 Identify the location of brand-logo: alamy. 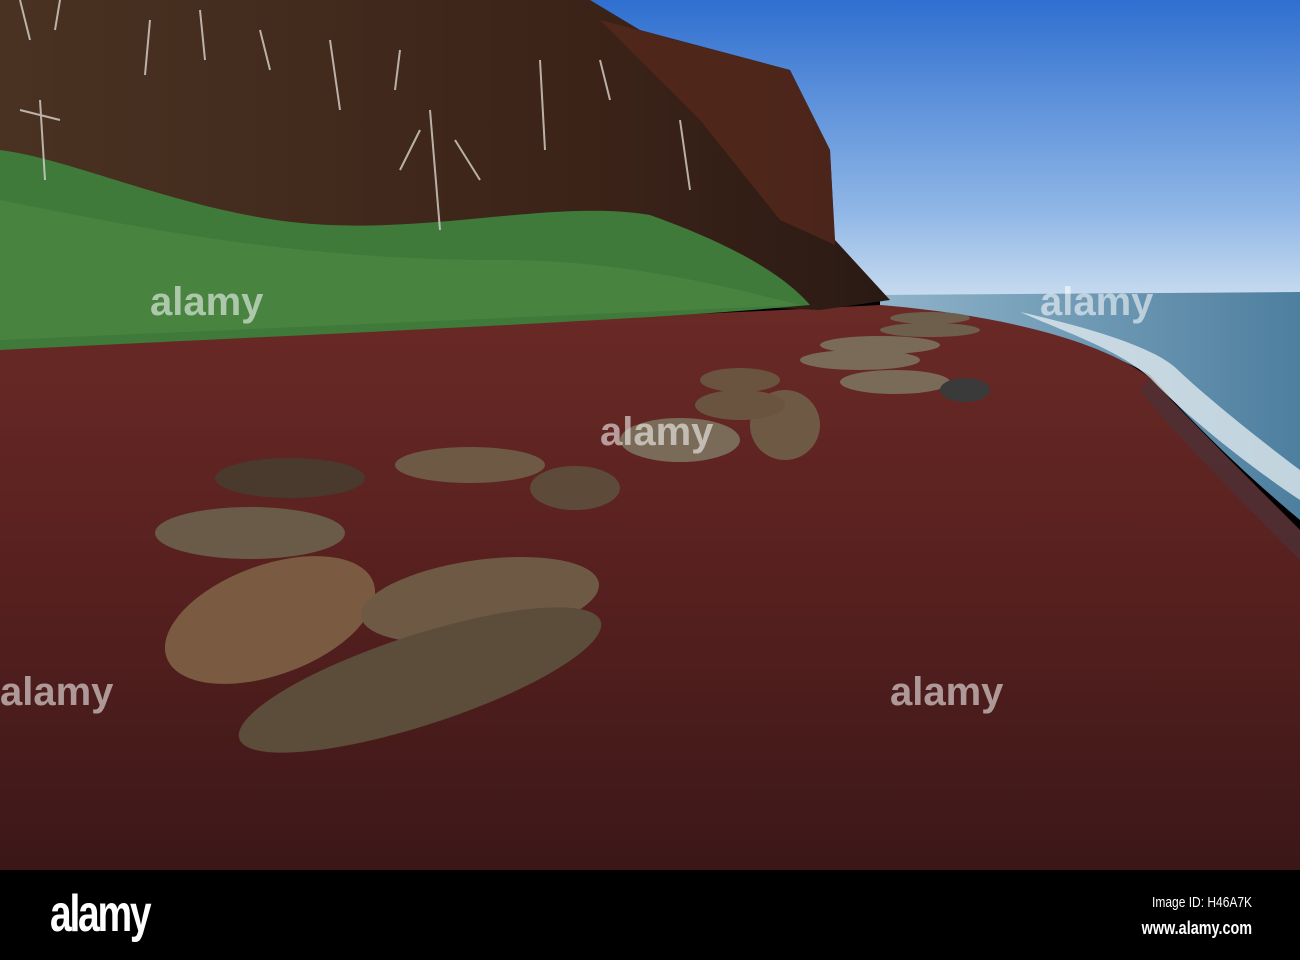
(101, 914).